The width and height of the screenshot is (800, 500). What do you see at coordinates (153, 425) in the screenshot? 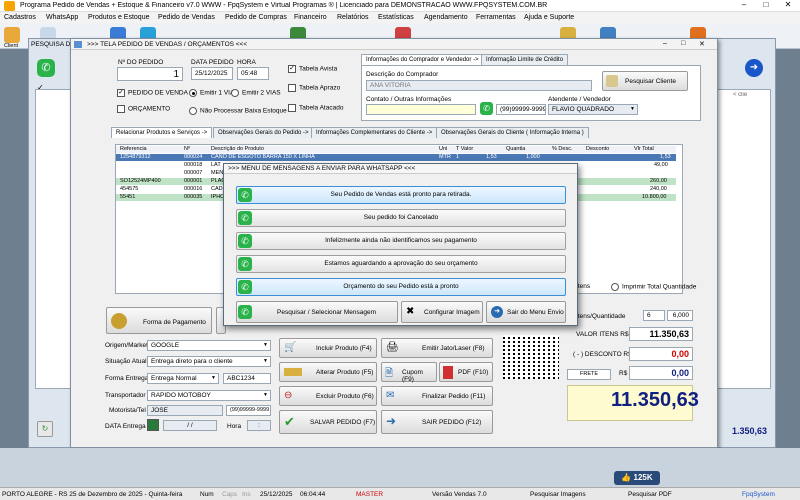
I see `calendar-icon` at bounding box center [153, 425].